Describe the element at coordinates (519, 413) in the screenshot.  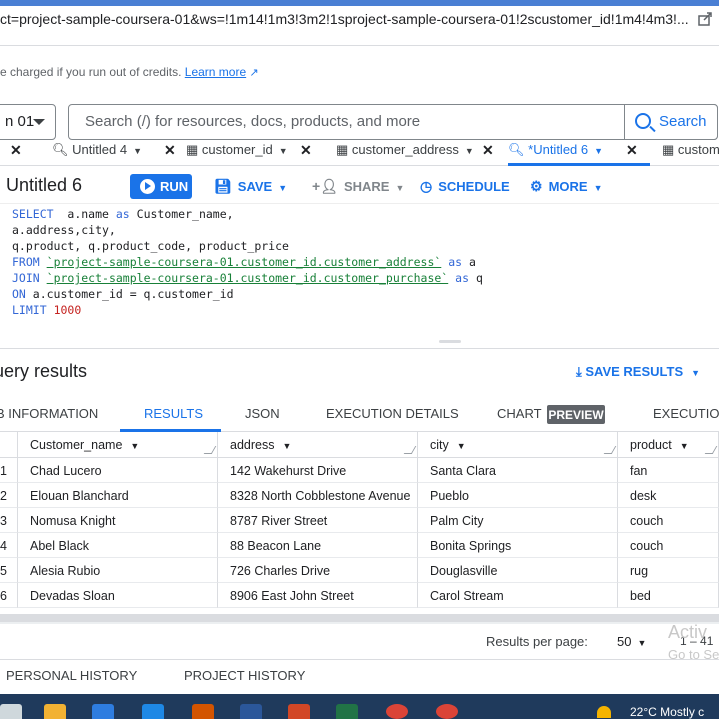
I see `tab-chart: CHART` at that location.